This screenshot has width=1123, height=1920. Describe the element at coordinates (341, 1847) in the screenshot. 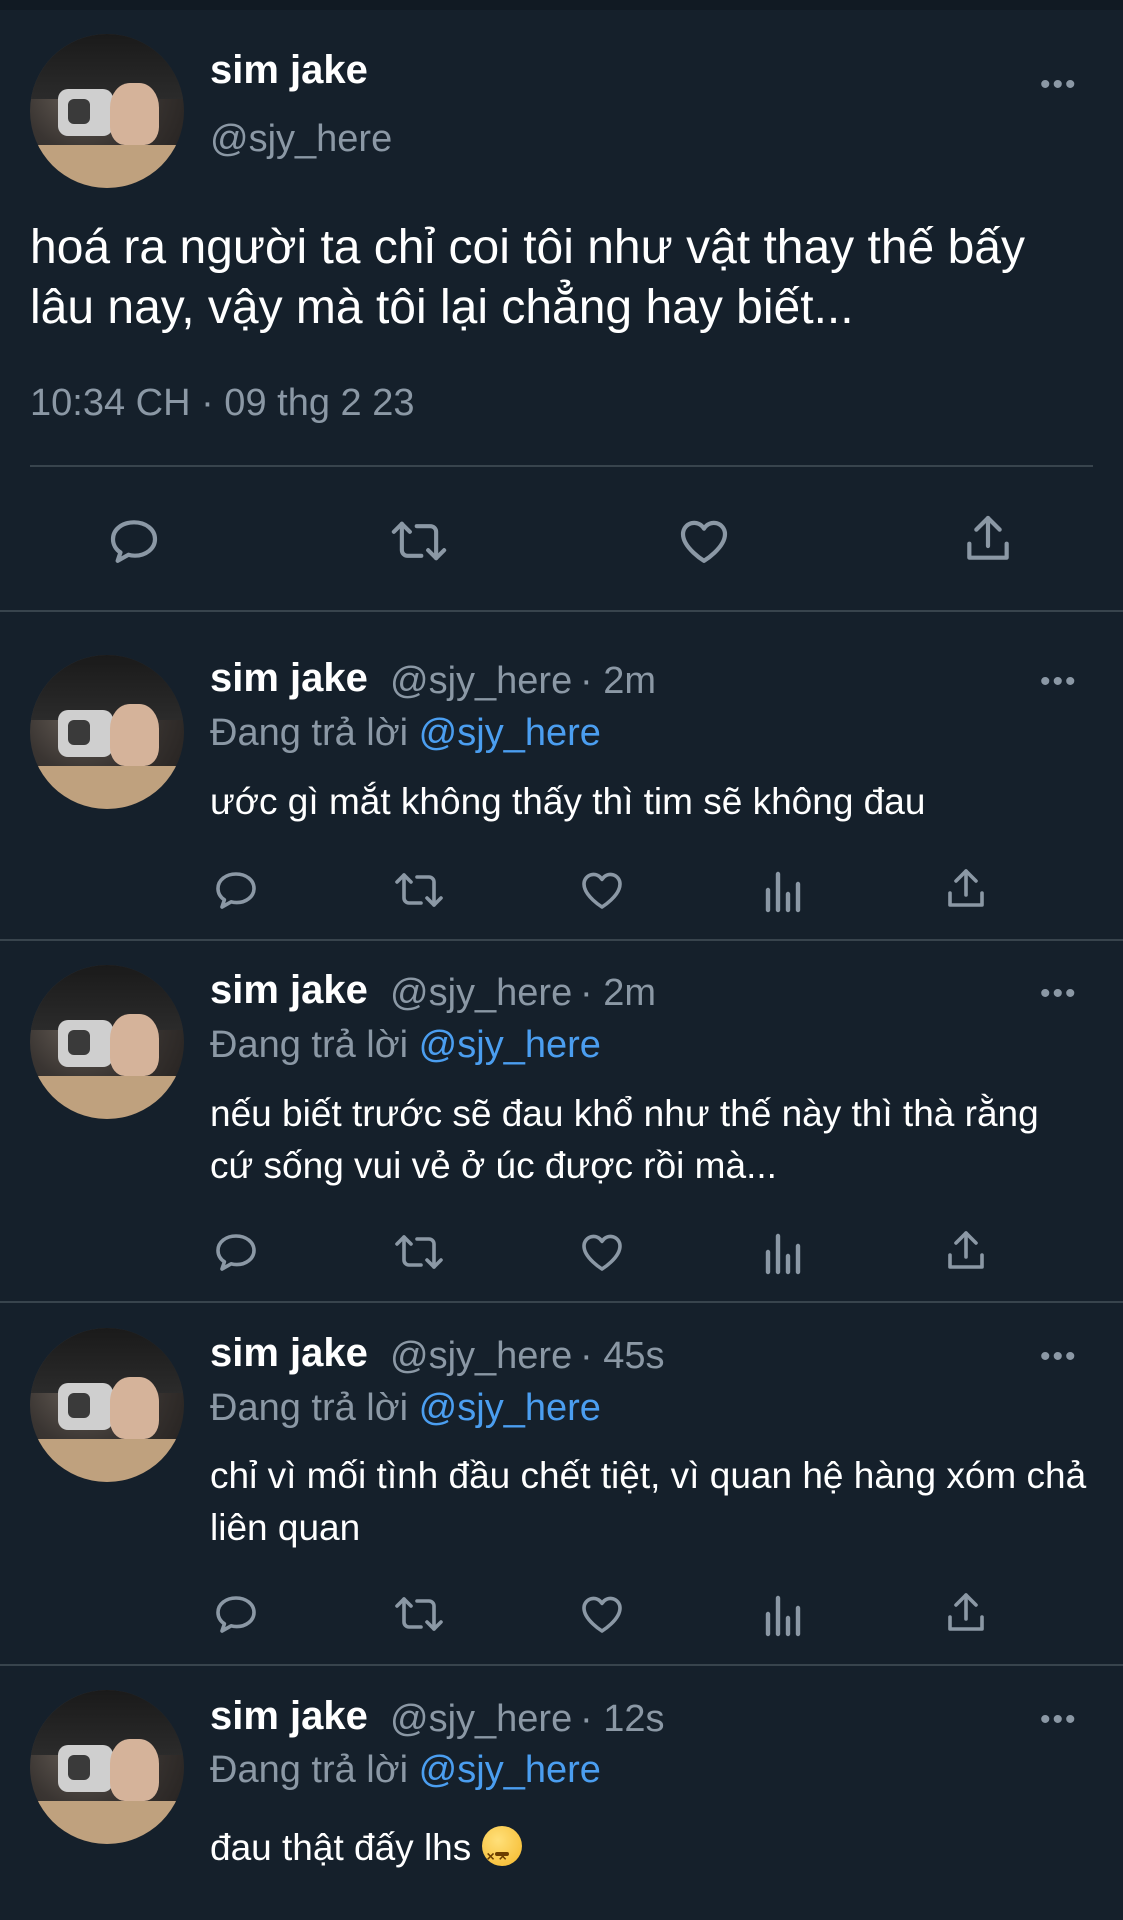

I see `reply-text: đau thật đấy lhs` at that location.